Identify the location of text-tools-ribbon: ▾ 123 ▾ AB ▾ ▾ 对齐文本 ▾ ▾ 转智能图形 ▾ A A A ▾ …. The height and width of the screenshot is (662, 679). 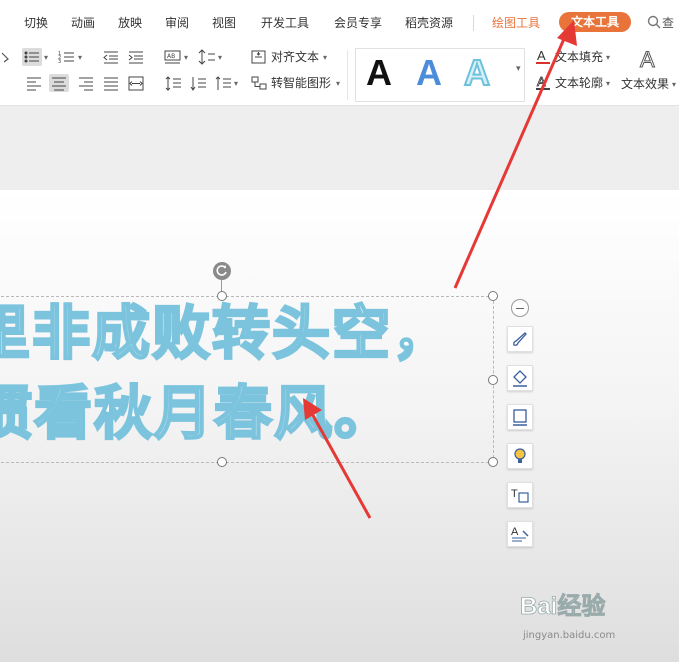
(339, 75).